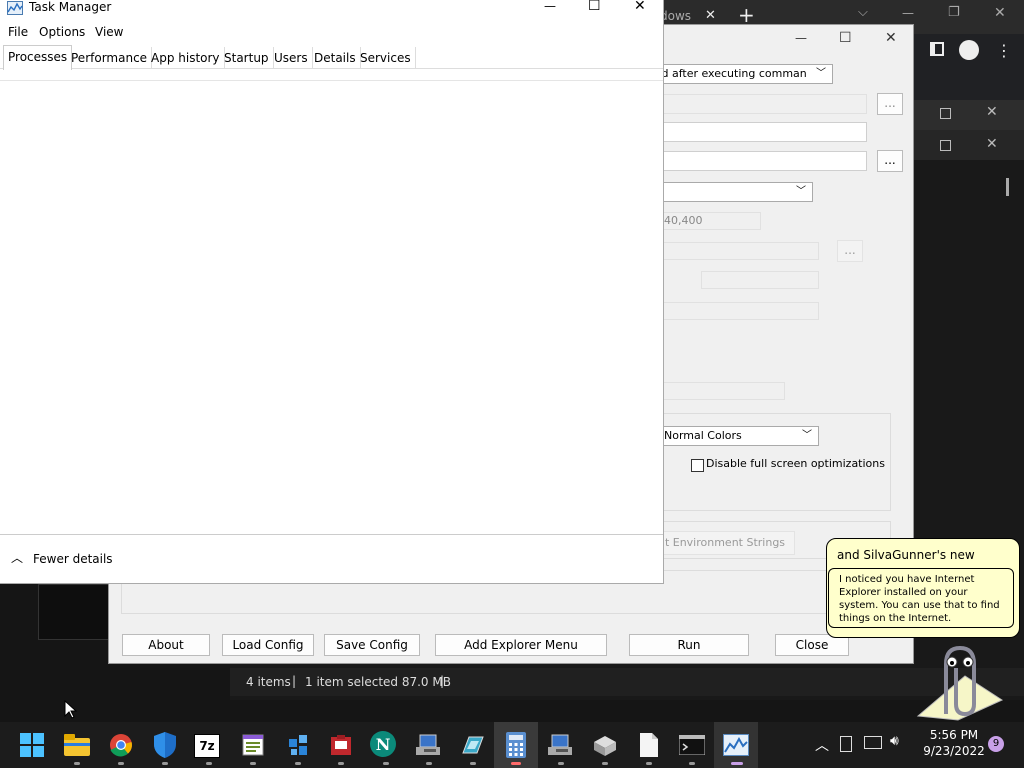  I want to click on tab-users: Users, so click(291, 58).